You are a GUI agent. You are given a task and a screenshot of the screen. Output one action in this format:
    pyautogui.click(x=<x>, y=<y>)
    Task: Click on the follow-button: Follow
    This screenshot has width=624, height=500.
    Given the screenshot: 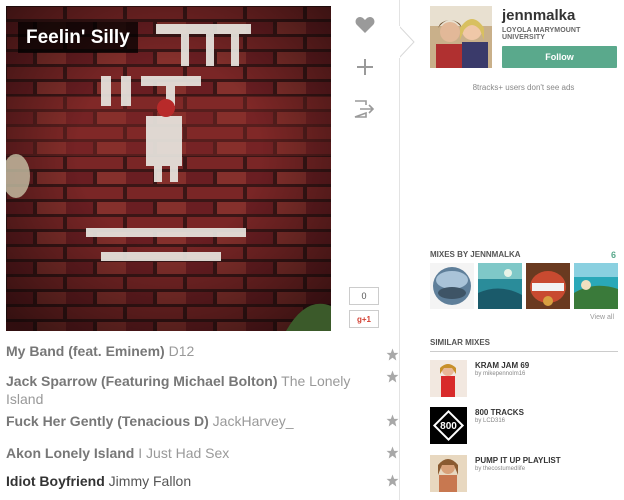 What is the action you would take?
    pyautogui.click(x=559, y=57)
    